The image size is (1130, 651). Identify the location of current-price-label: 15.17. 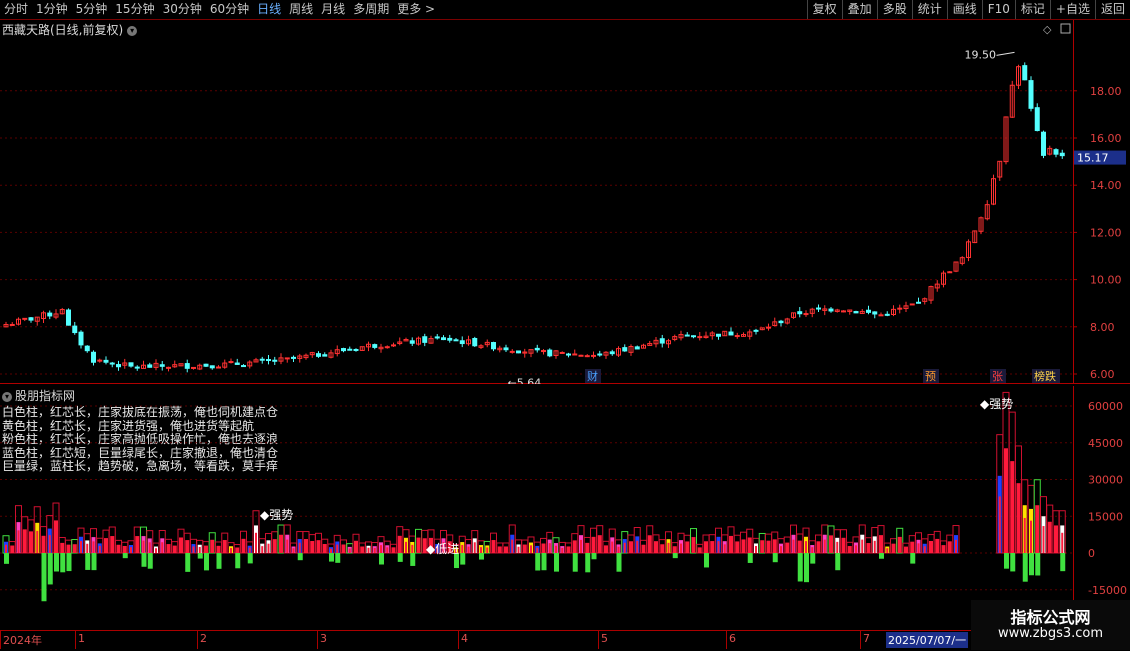
(1093, 158).